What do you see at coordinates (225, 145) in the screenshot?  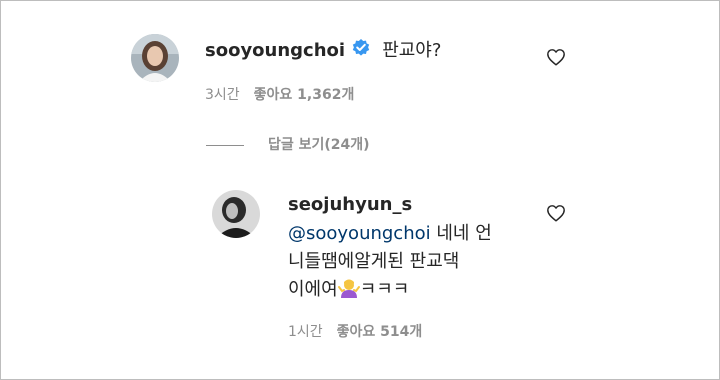 I see `divider-line` at bounding box center [225, 145].